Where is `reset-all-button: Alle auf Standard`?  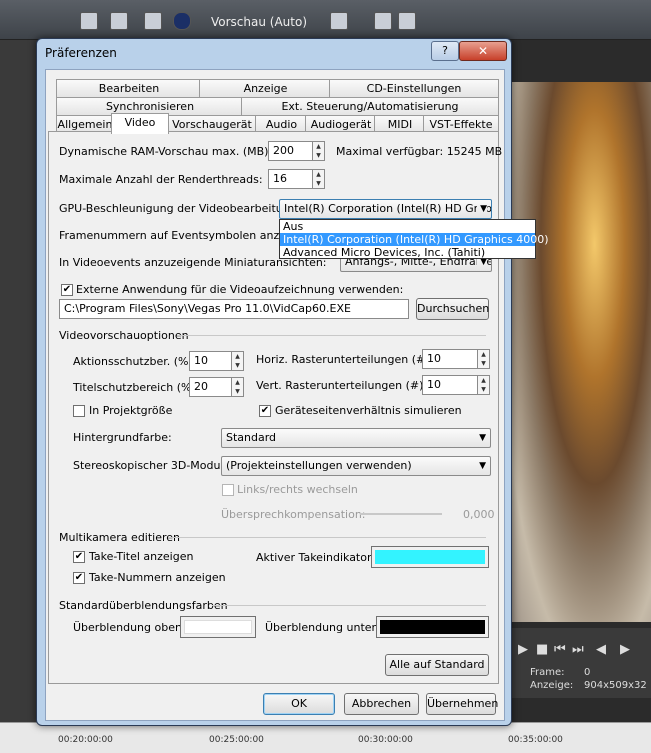
reset-all-button: Alle auf Standard is located at coordinates (437, 665).